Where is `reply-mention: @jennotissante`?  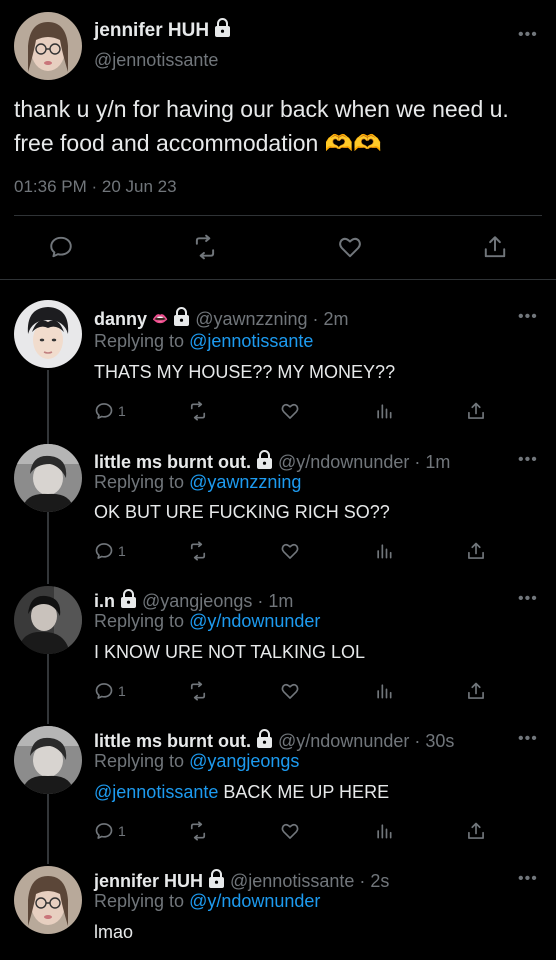 reply-mention: @jennotissante is located at coordinates (156, 792).